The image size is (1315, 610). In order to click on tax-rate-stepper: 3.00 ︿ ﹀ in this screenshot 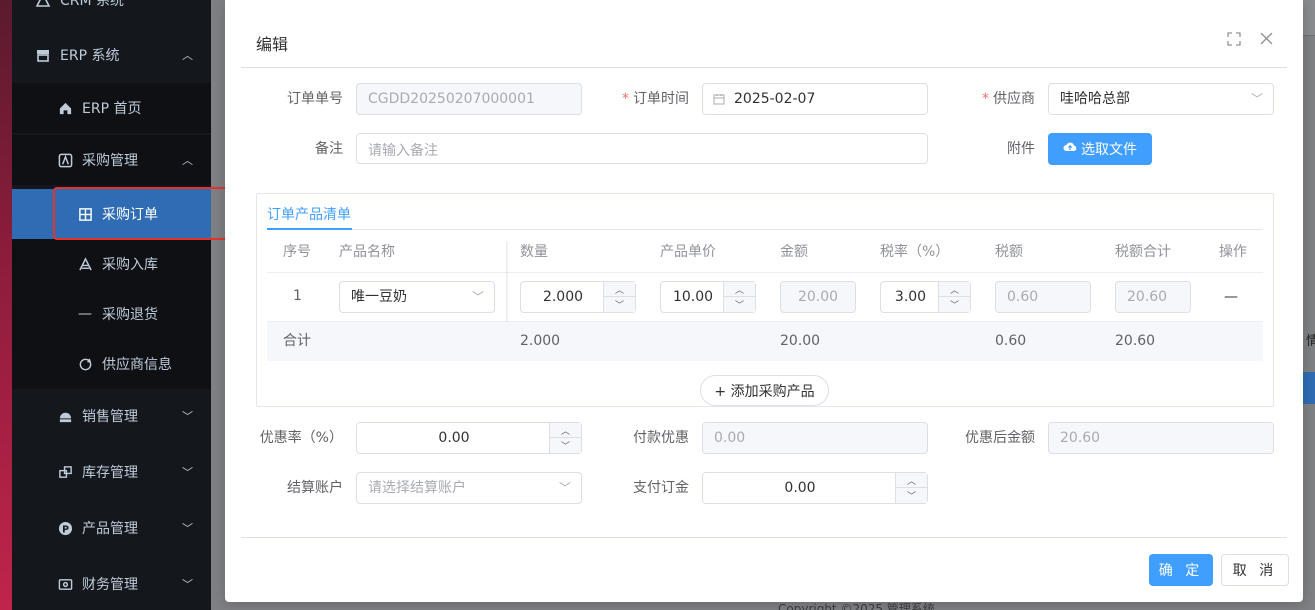, I will do `click(925, 297)`.